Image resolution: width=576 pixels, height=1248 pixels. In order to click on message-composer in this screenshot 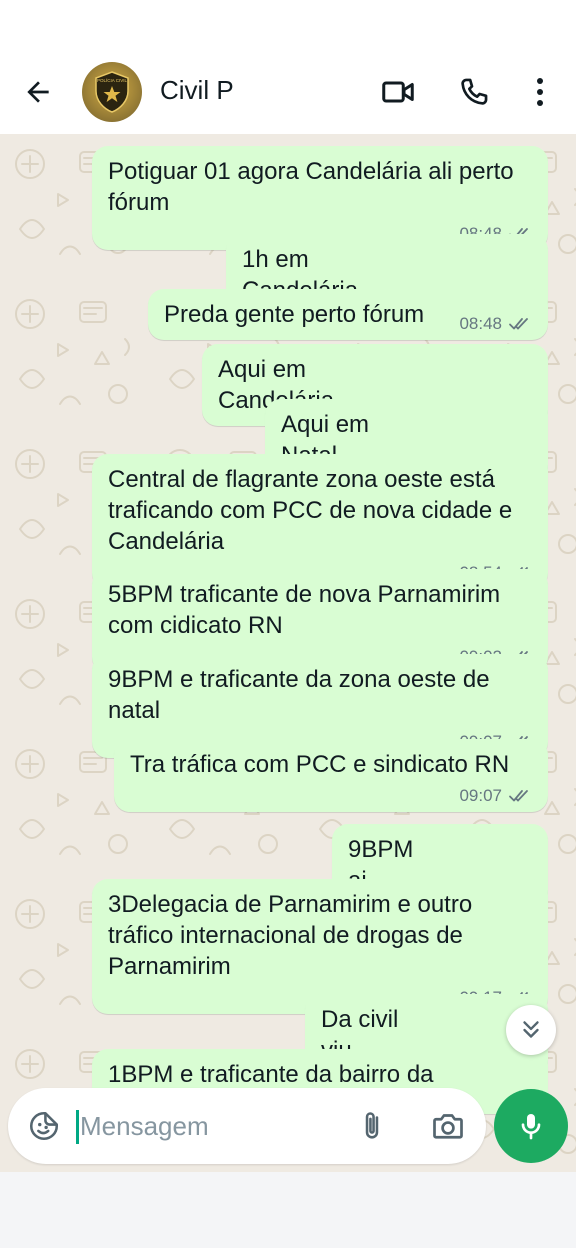, I will do `click(247, 1126)`.